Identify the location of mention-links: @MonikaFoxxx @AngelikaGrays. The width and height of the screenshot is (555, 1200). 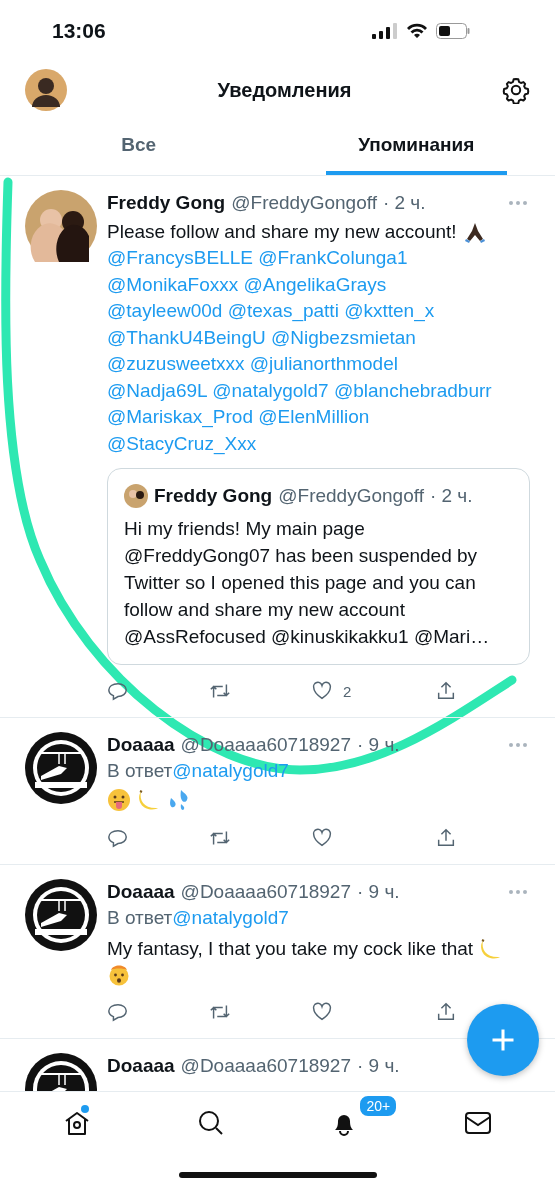
(318, 284).